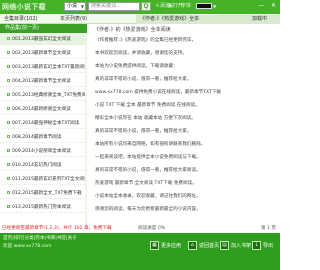 The width and height of the screenshot is (320, 270). Describe the element at coordinates (170, 19) in the screenshot. I see `book-title: 《作者:》《热爱游戏》全本` at that location.